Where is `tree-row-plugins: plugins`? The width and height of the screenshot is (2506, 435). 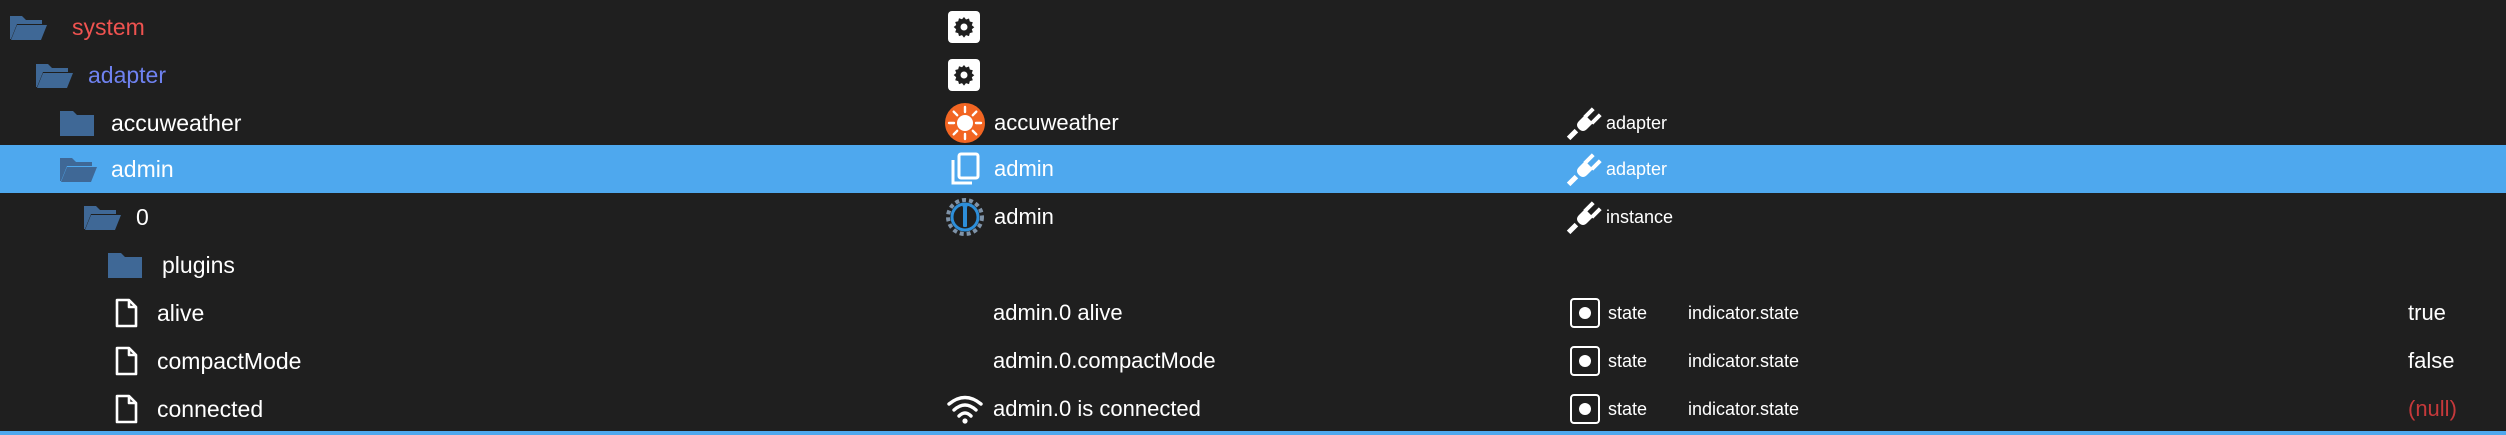 tree-row-plugins: plugins is located at coordinates (1253, 265).